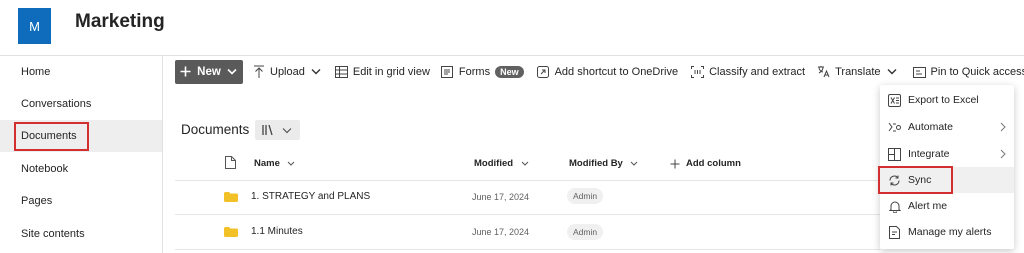 This screenshot has width=1024, height=253. Describe the element at coordinates (45, 169) in the screenshot. I see `nav-item-label: Notebook` at that location.